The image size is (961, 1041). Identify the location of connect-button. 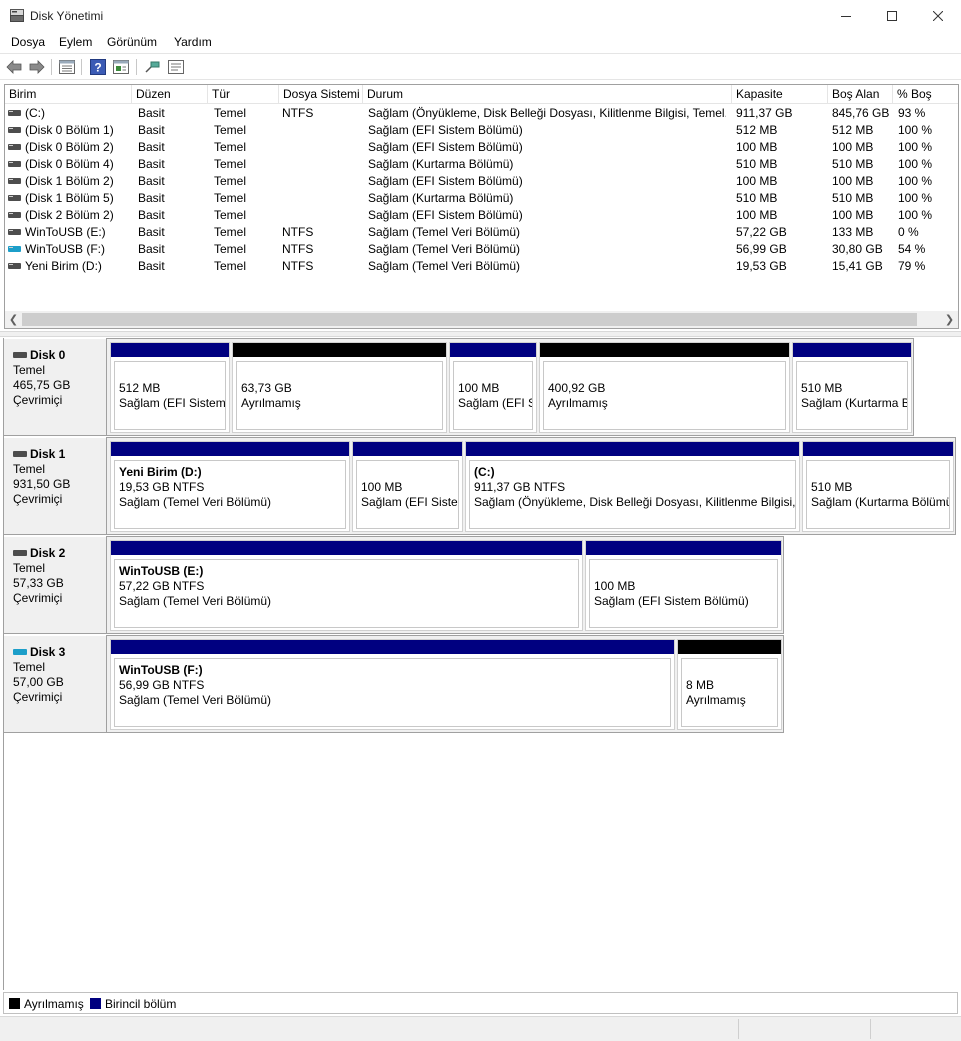
(152, 67).